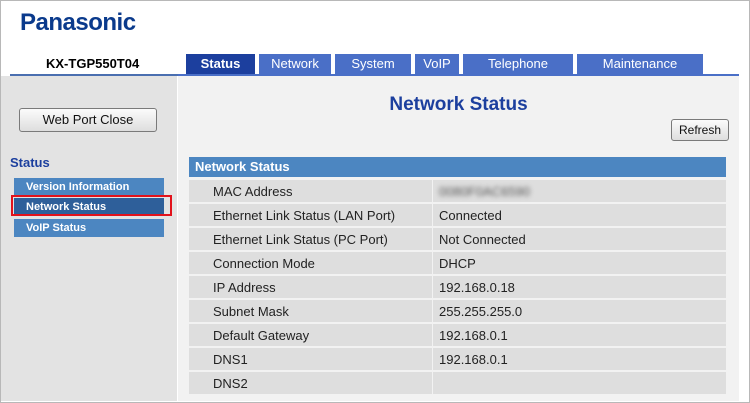 Image resolution: width=750 pixels, height=403 pixels. What do you see at coordinates (579, 263) in the screenshot?
I see `row-value: DHCP` at bounding box center [579, 263].